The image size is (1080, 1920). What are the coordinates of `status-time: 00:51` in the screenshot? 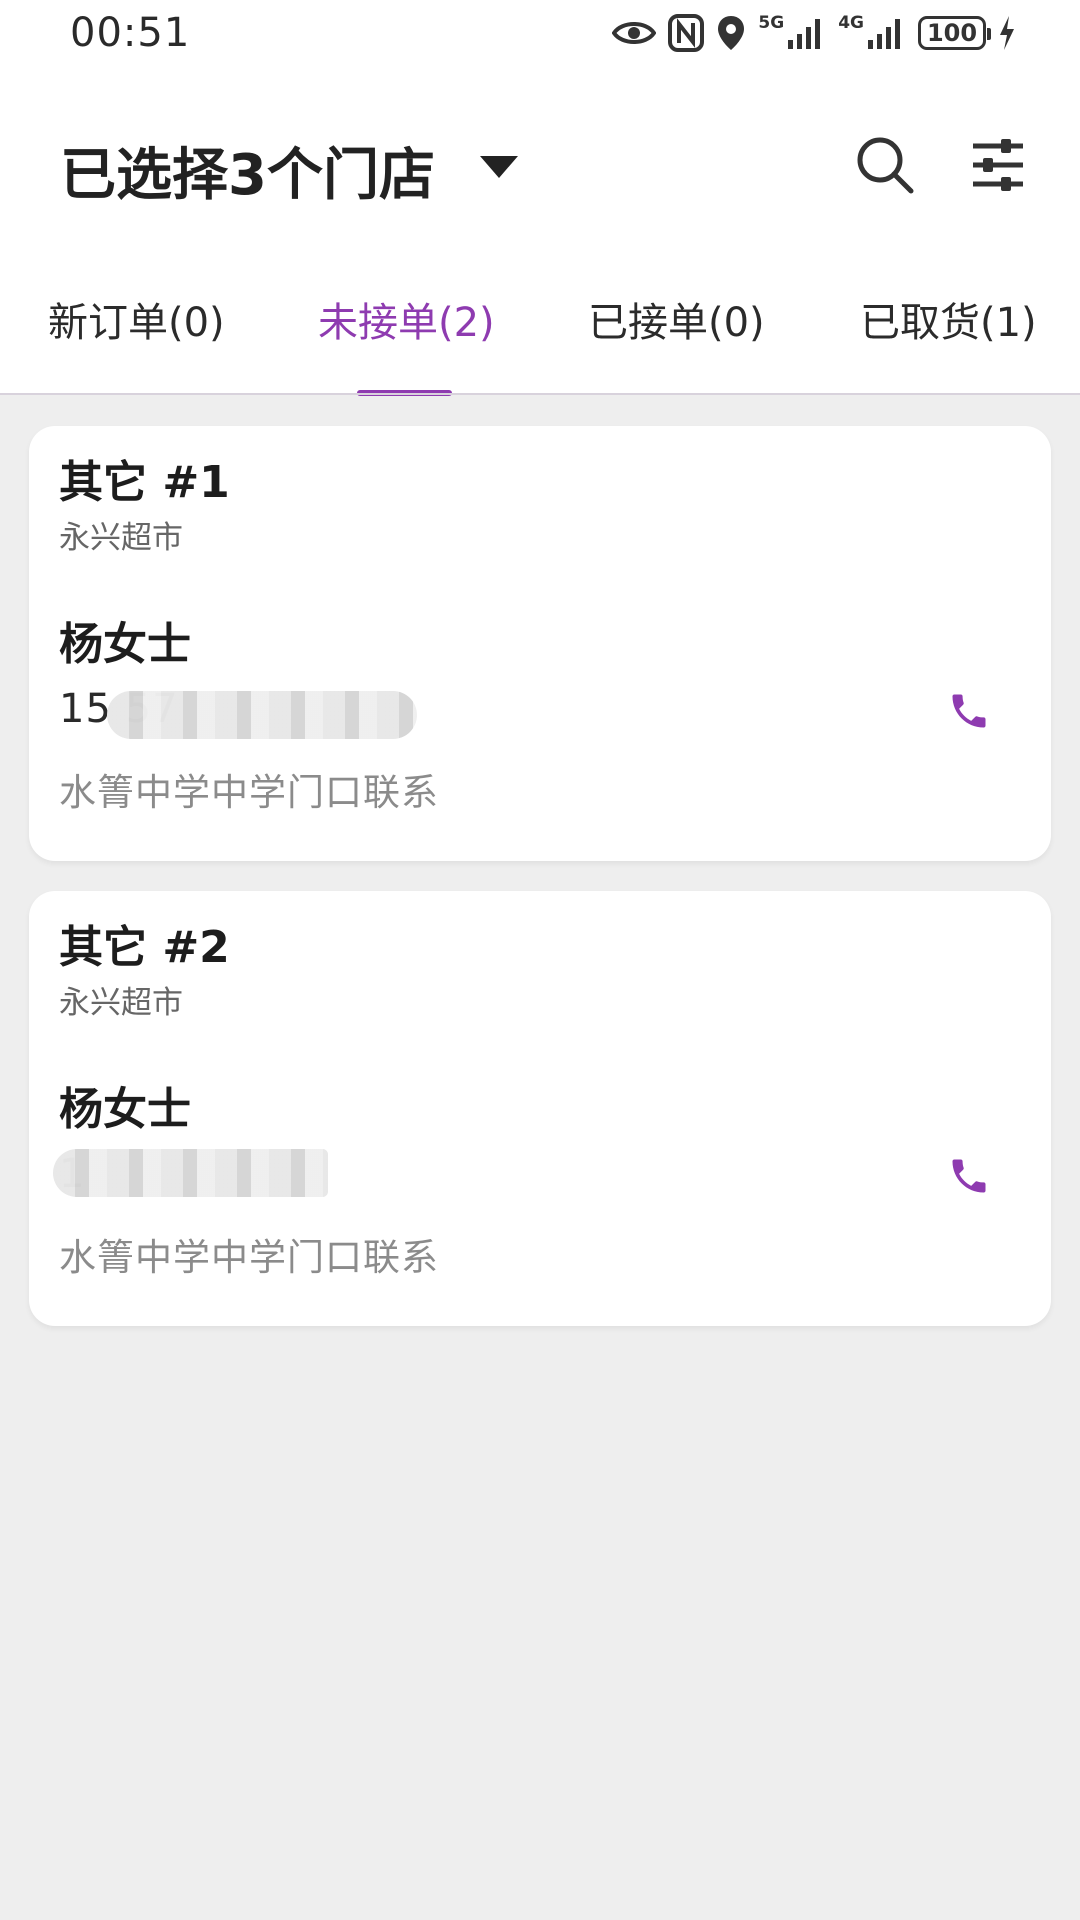 It's located at (130, 33).